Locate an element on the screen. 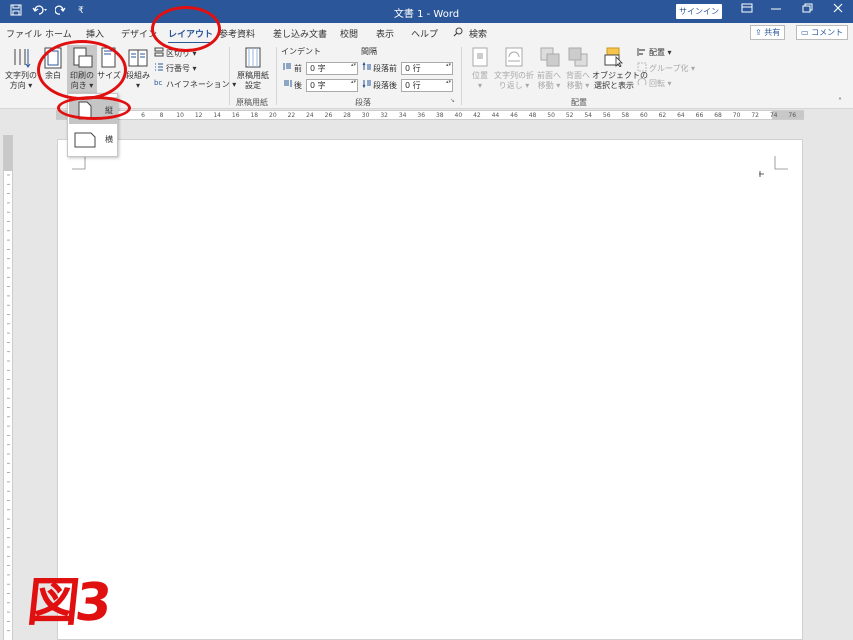  space-before-icon is located at coordinates (367, 67).